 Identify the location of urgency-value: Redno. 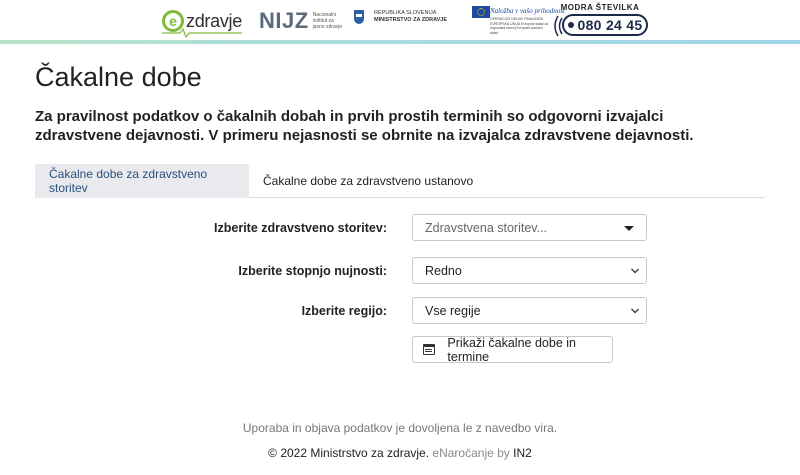
(443, 270).